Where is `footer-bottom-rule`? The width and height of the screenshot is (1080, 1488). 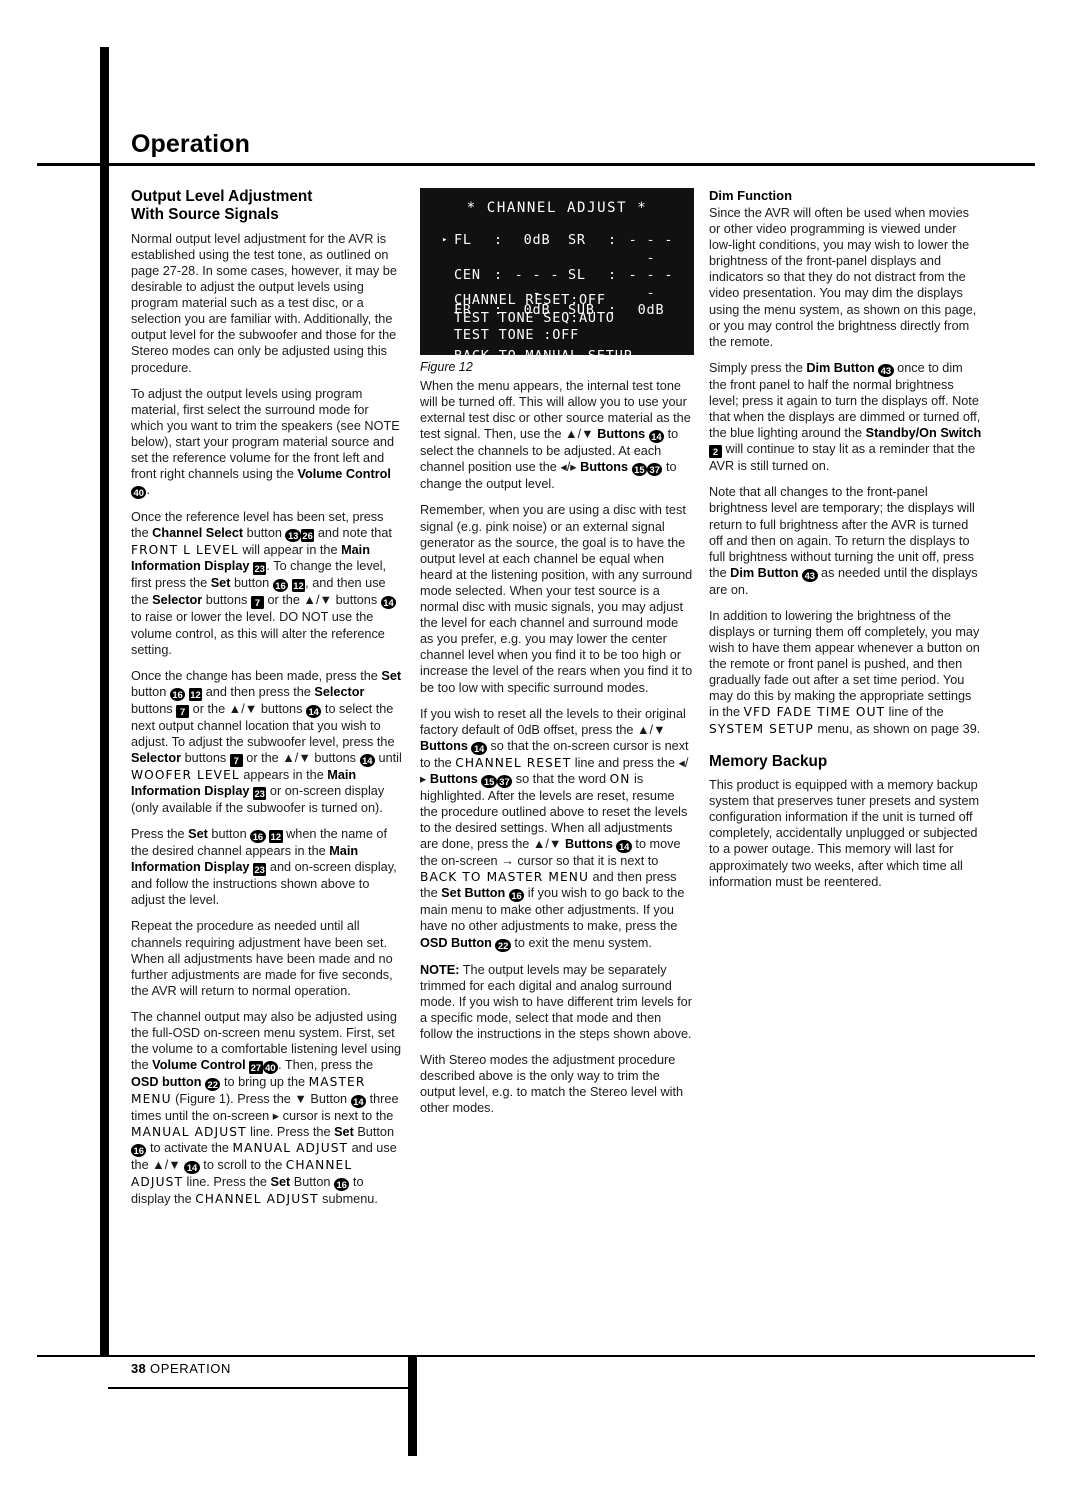
footer-bottom-rule is located at coordinates (260, 1388).